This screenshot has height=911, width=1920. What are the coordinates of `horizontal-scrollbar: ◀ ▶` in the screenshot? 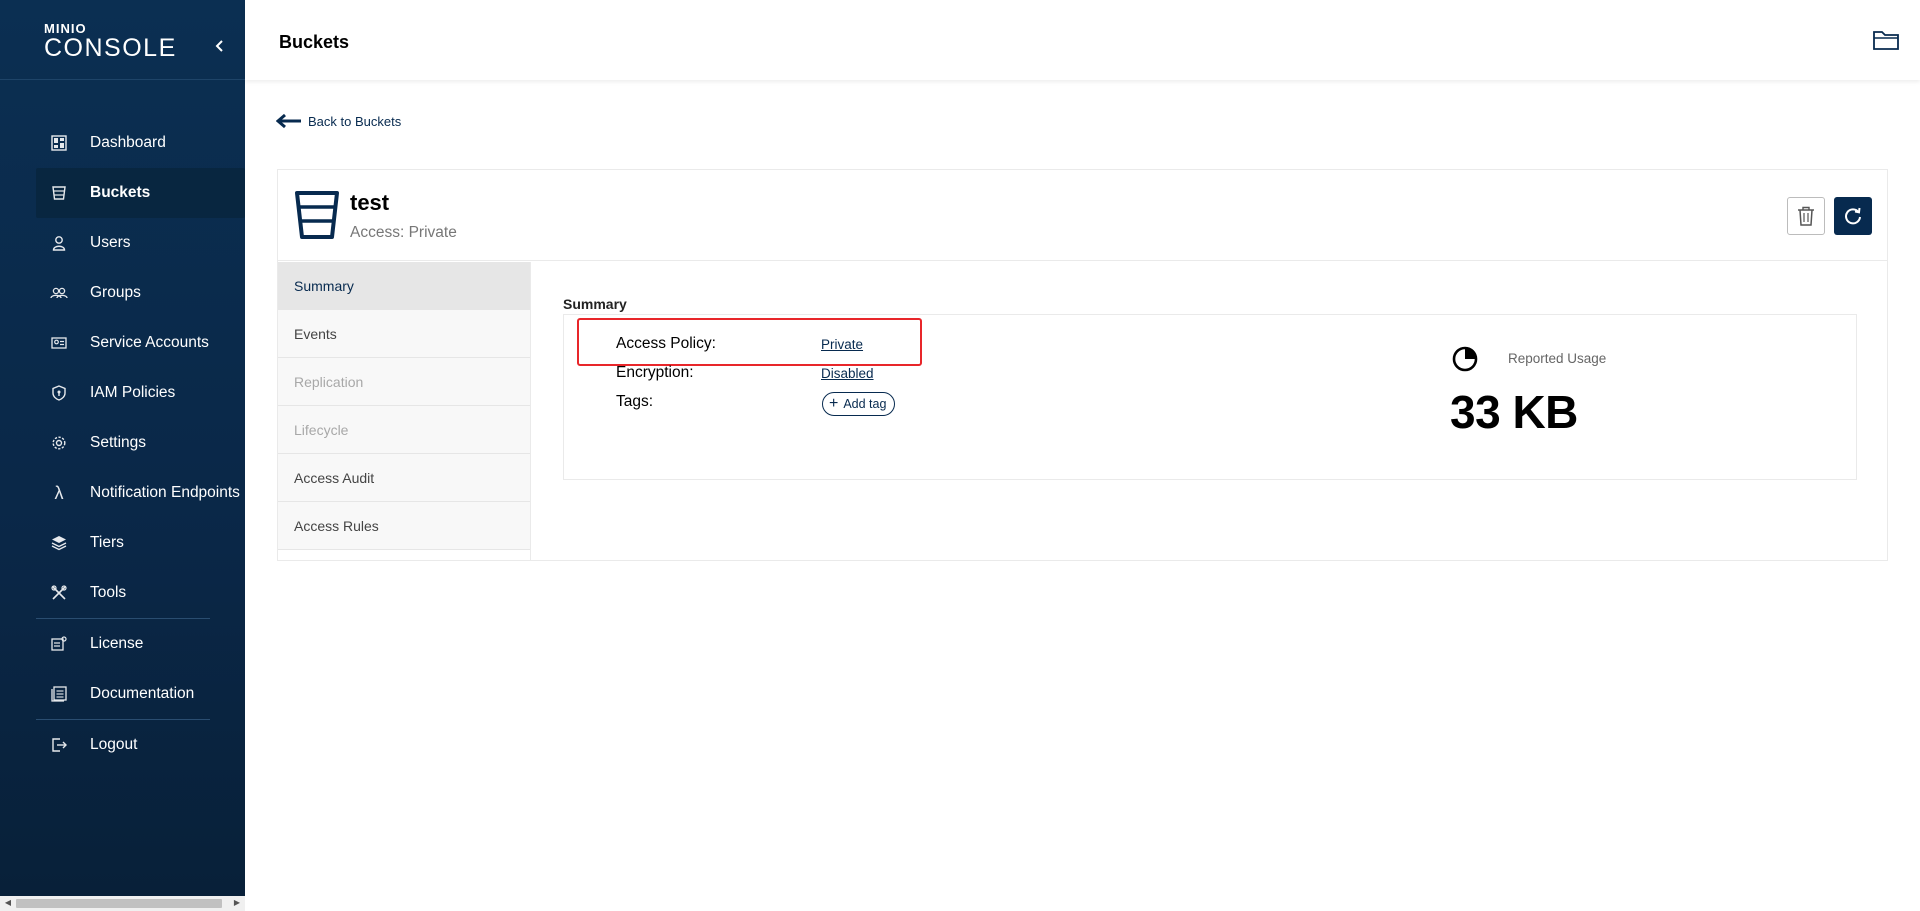 It's located at (122, 903).